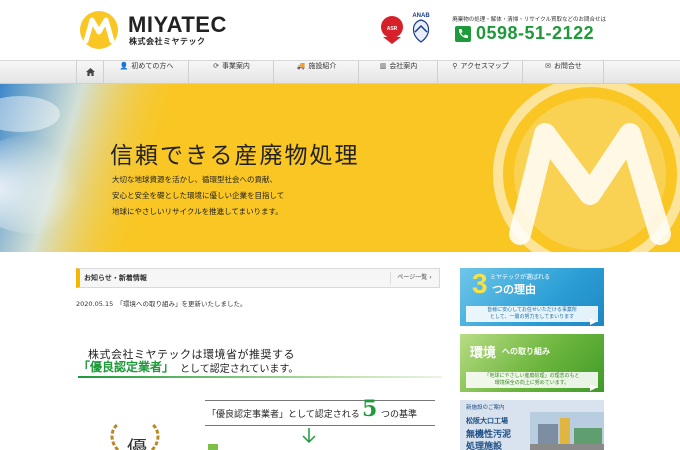 The height and width of the screenshot is (450, 680). Describe the element at coordinates (520, 277) in the screenshot. I see `banner1-top: ミヤテックが選ばれる` at that location.